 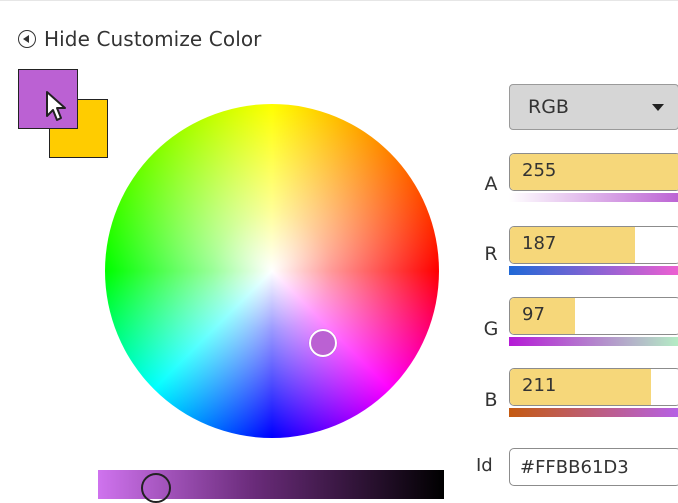 What do you see at coordinates (658, 107) in the screenshot?
I see `chevron-down-icon` at bounding box center [658, 107].